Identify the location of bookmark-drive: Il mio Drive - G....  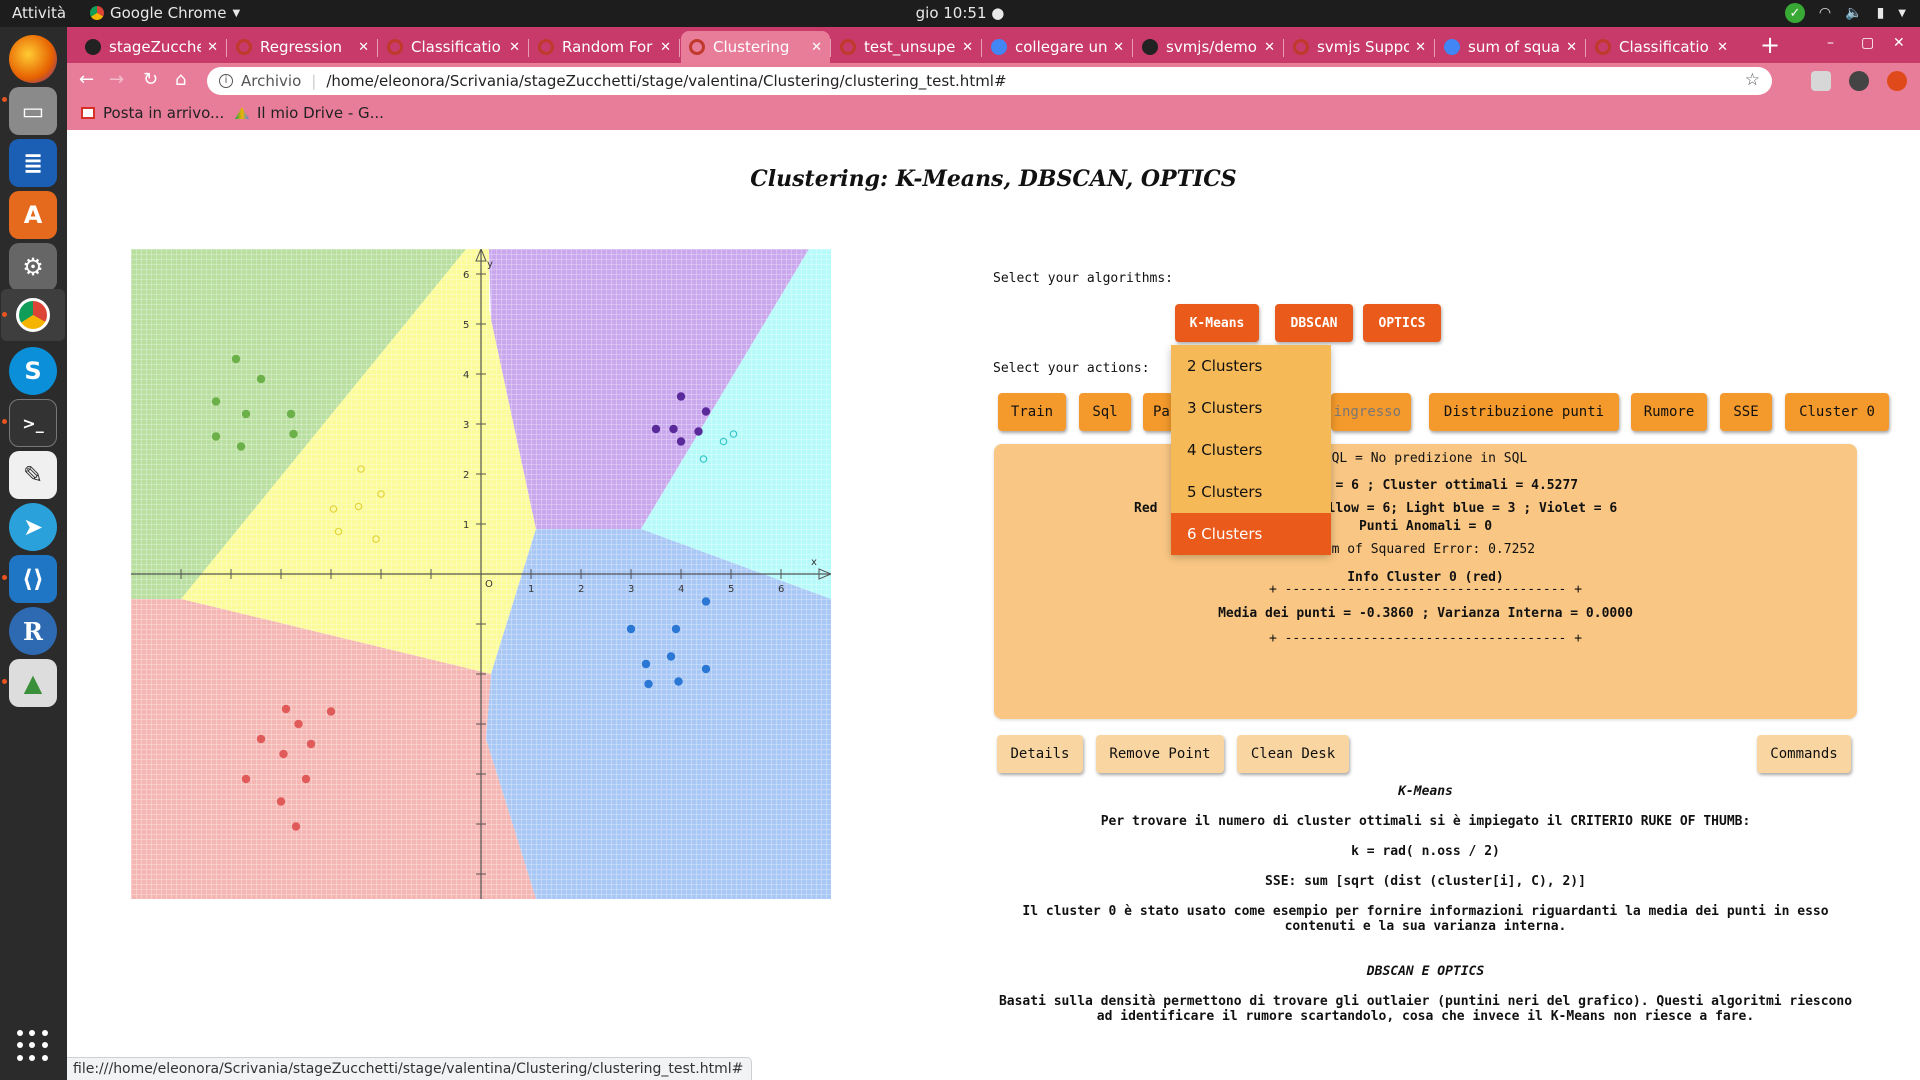
(309, 113).